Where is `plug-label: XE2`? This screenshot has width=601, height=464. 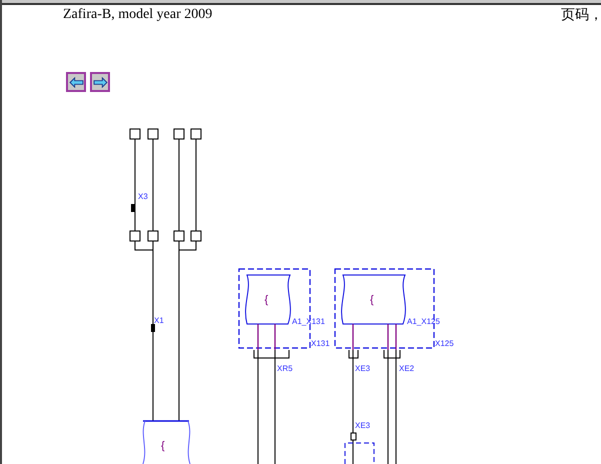
plug-label: XE2 is located at coordinates (406, 368).